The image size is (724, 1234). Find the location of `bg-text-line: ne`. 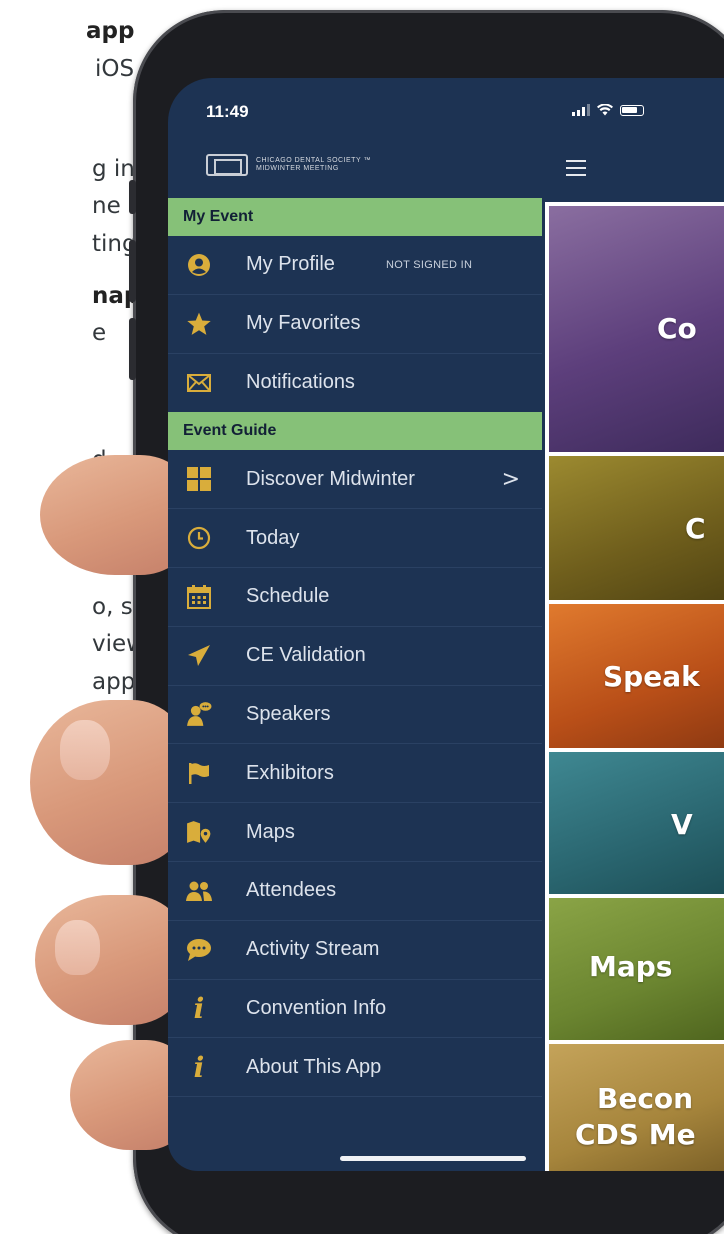

bg-text-line: ne is located at coordinates (106, 206).